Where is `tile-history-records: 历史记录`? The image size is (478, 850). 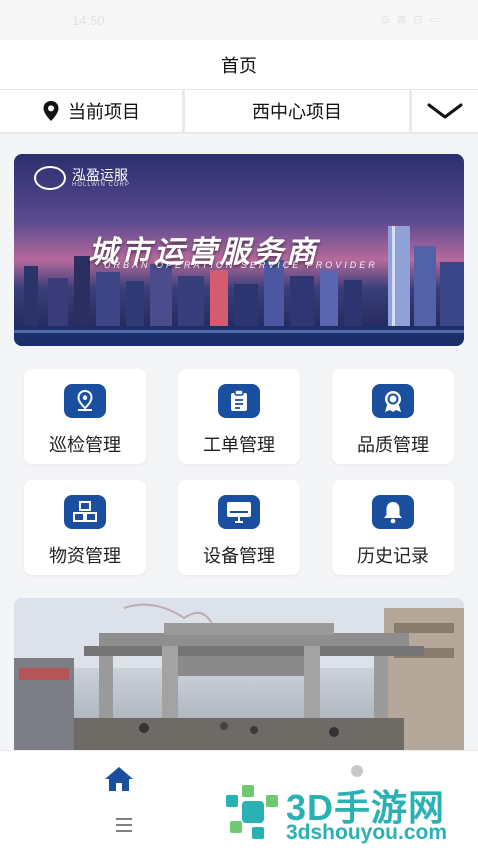 tile-history-records: 历史记录 is located at coordinates (393, 527).